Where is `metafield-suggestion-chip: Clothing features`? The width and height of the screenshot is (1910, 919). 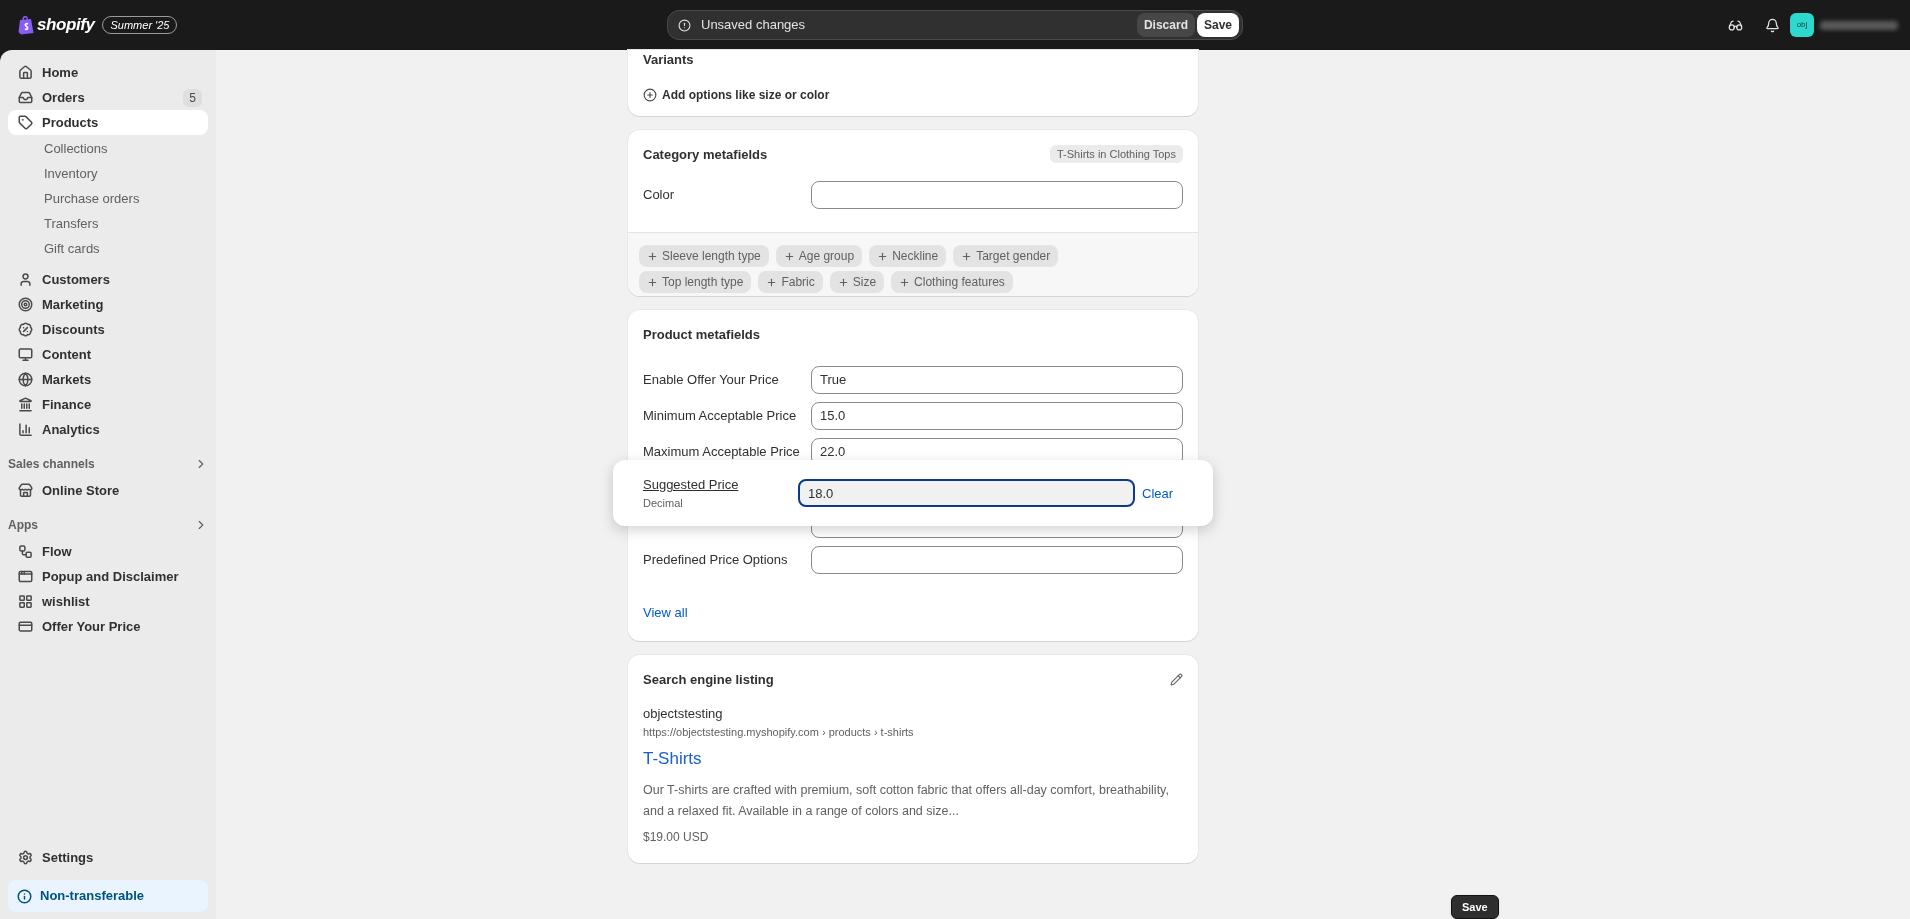 metafield-suggestion-chip: Clothing features is located at coordinates (952, 282).